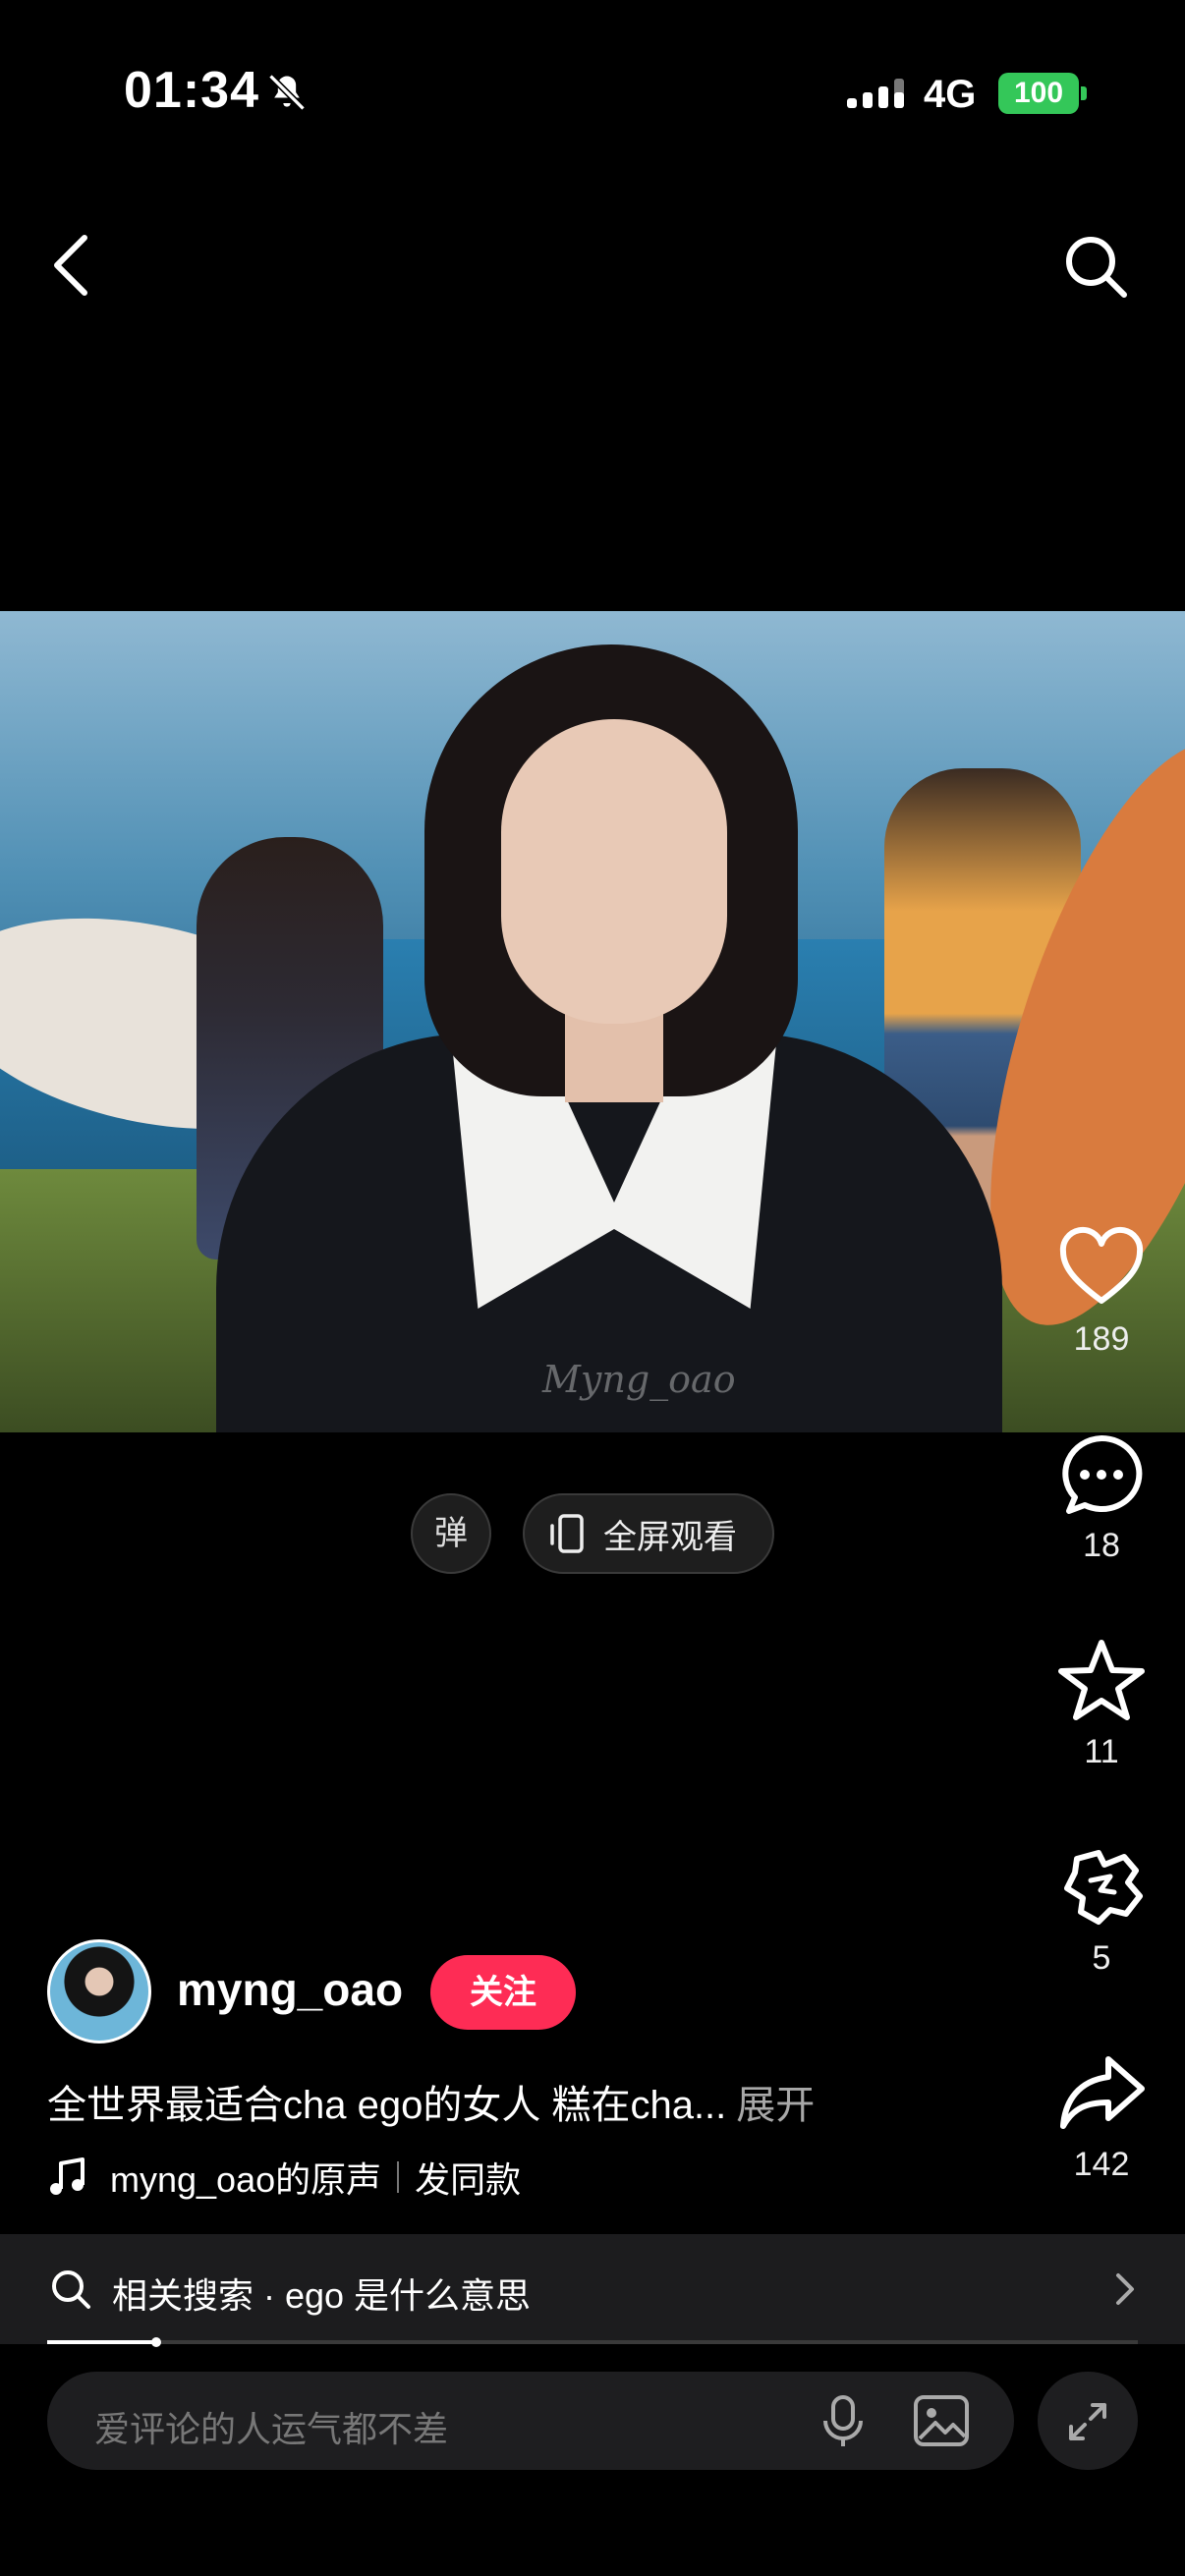 Image resolution: width=1185 pixels, height=2576 pixels. Describe the element at coordinates (290, 1989) in the screenshot. I see `author-username: myng_oao` at that location.